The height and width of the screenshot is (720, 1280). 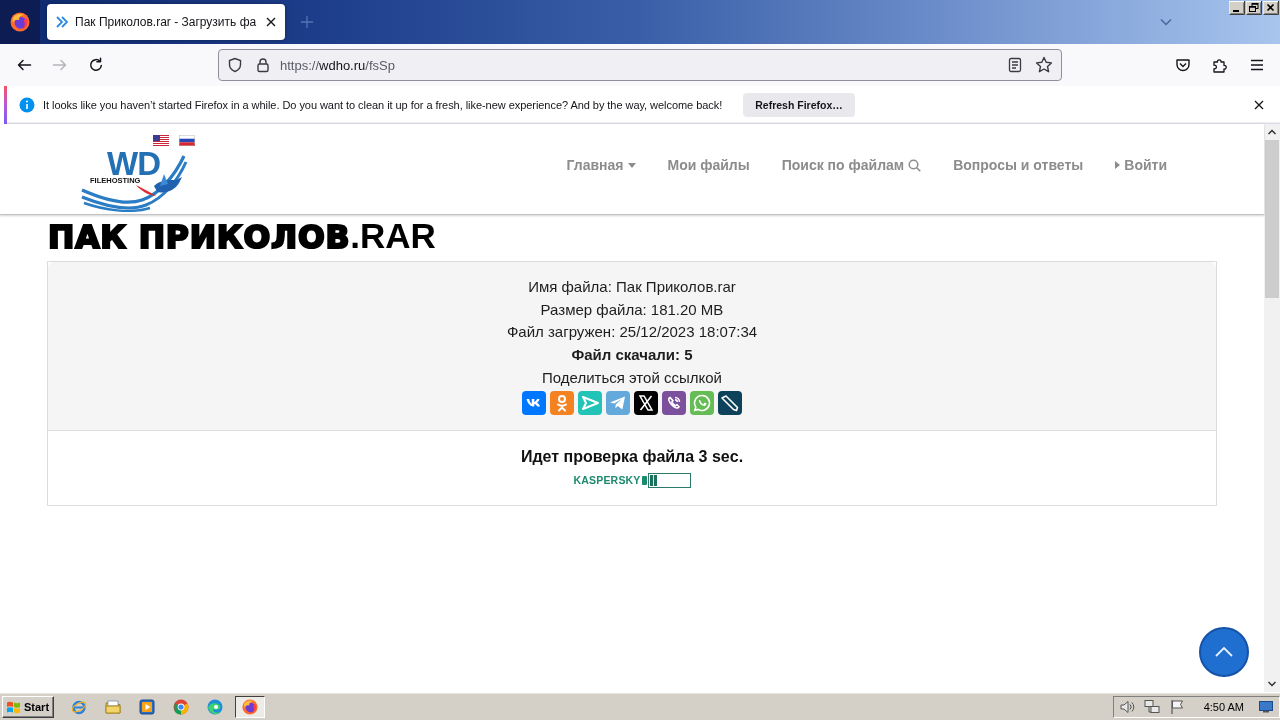 What do you see at coordinates (632, 377) in the screenshot?
I see `file-info-text: Поделиться этой ссылкой` at bounding box center [632, 377].